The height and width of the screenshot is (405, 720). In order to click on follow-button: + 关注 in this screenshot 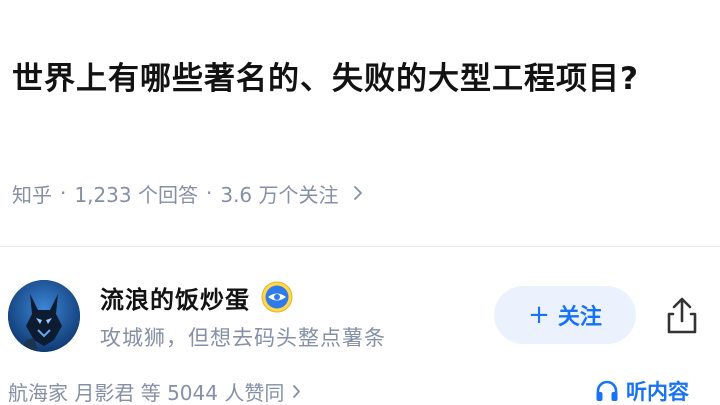, I will do `click(565, 315)`.